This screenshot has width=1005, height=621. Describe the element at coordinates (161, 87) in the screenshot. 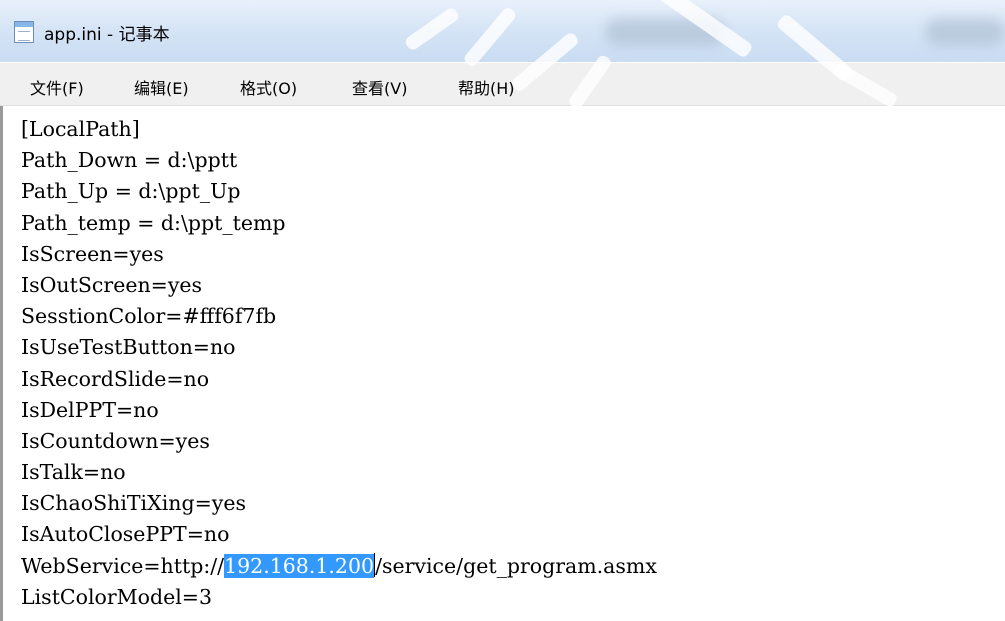

I see `menu-edit: 编辑(E)` at that location.